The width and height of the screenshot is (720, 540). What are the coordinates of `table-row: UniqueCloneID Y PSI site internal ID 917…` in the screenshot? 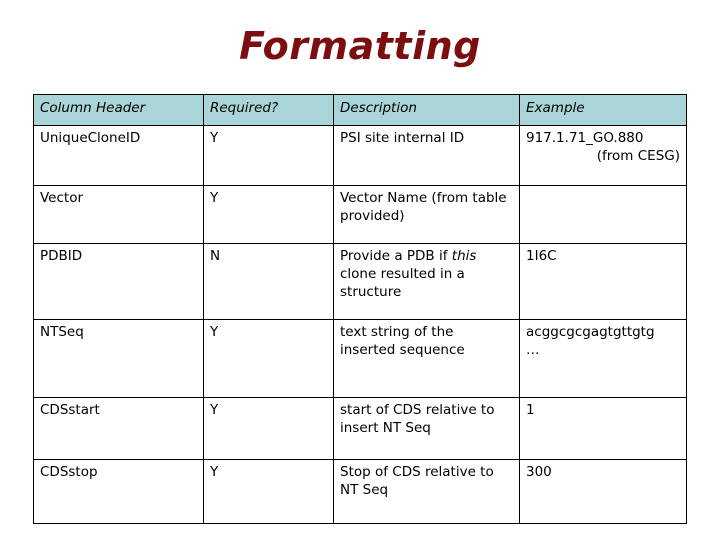 It's located at (360, 155).